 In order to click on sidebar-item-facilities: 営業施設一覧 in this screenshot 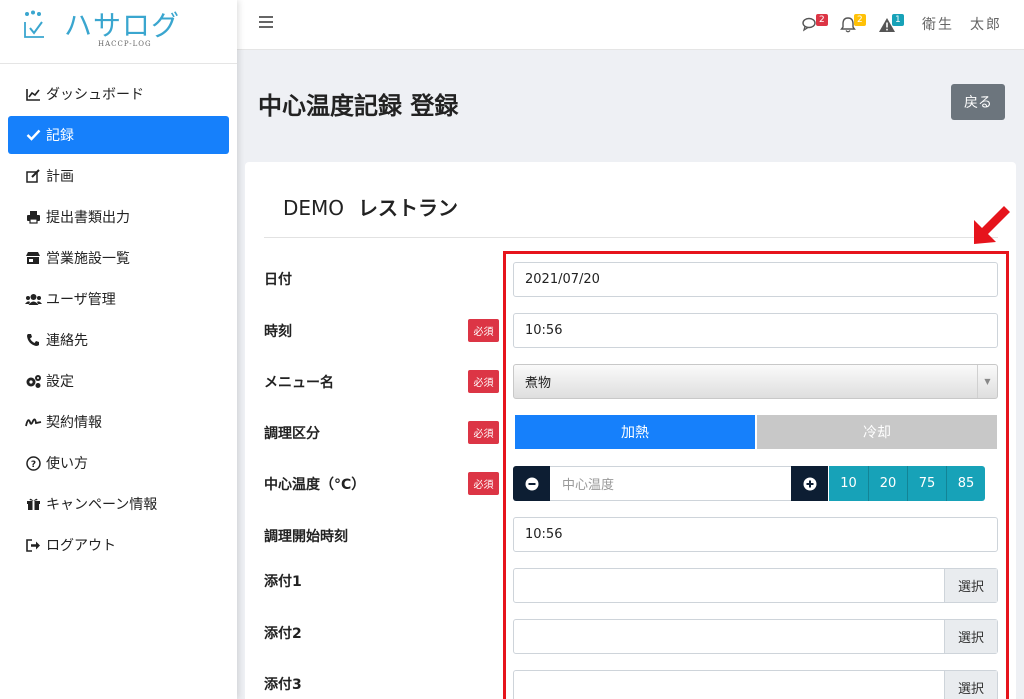, I will do `click(118, 258)`.